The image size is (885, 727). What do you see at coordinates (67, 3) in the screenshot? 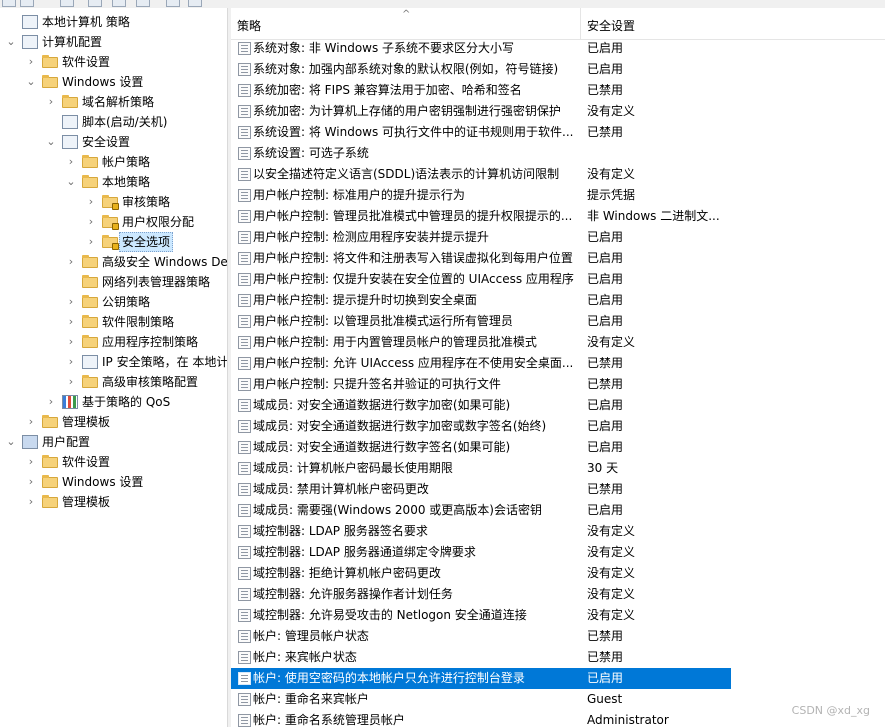
I see `up-folder-icon` at bounding box center [67, 3].